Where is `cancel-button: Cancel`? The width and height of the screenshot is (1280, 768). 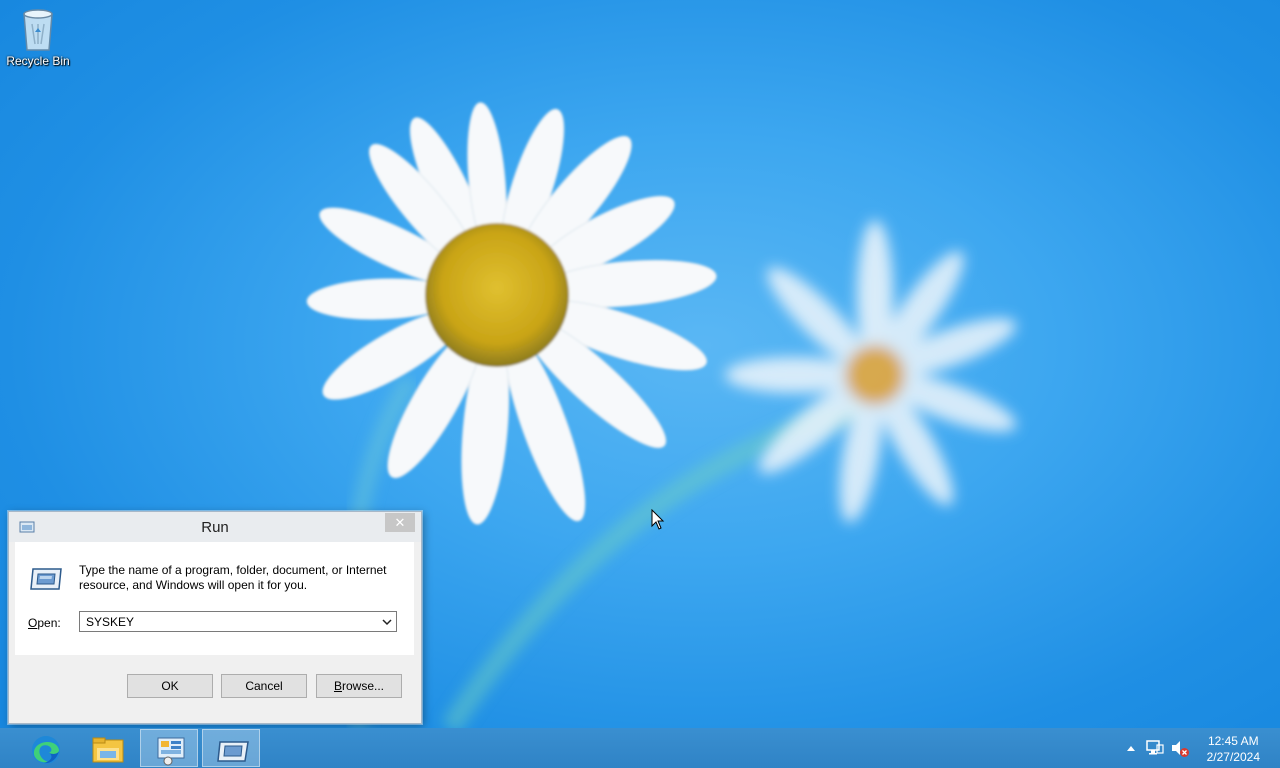
cancel-button: Cancel is located at coordinates (264, 686).